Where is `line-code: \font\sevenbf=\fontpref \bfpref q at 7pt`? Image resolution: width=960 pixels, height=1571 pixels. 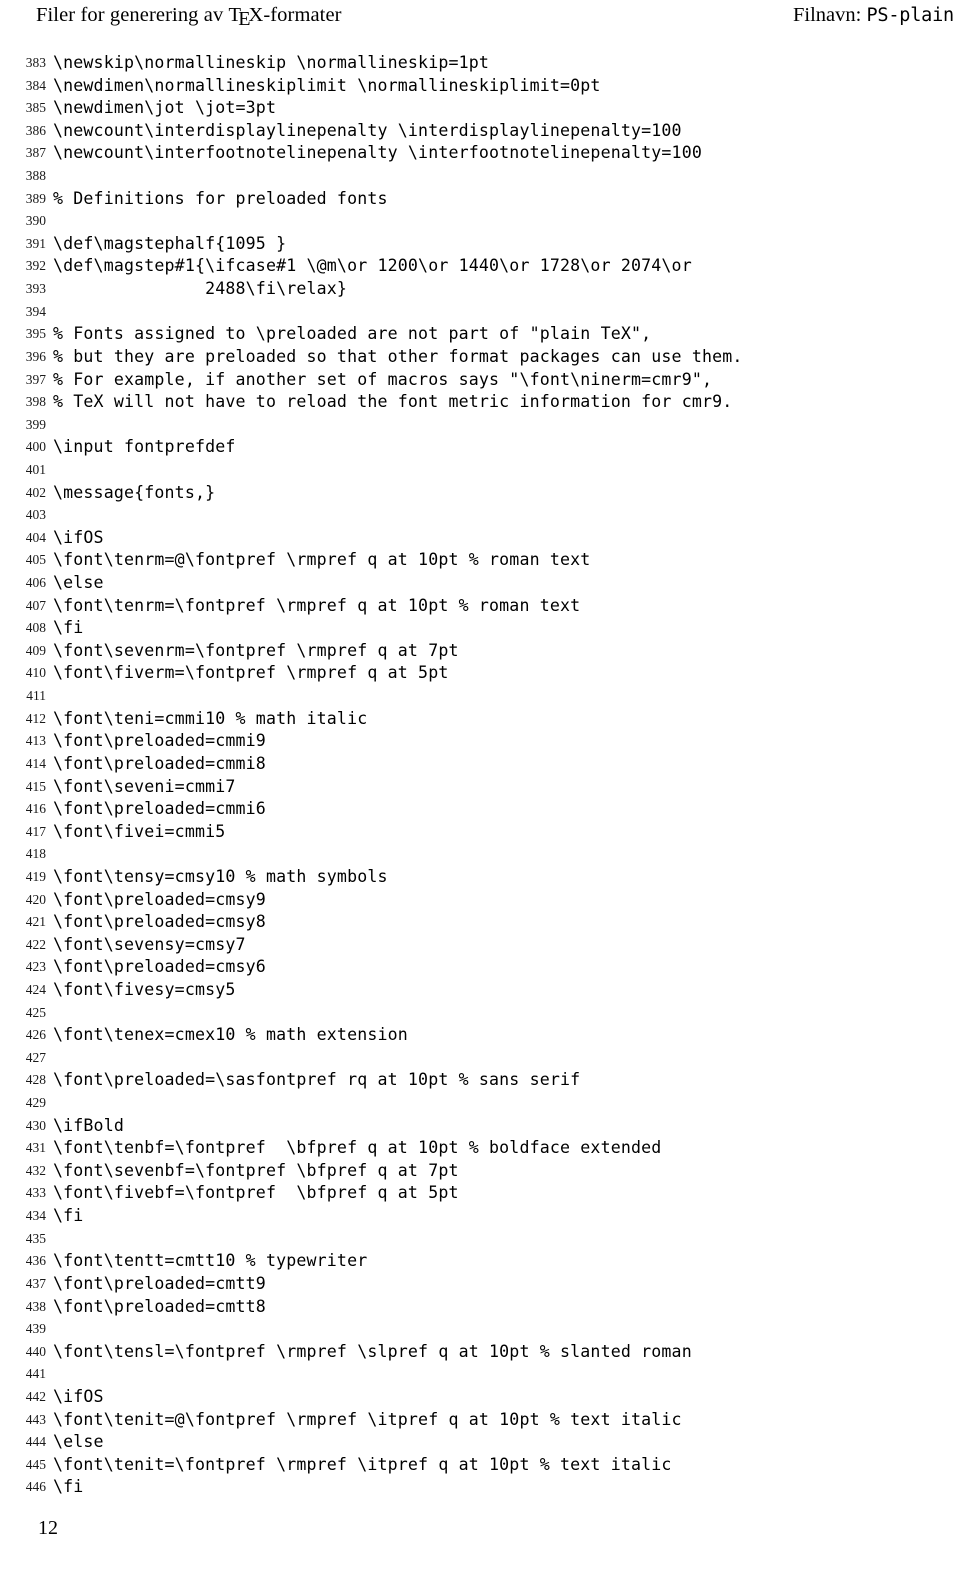
line-code: \font\sevenbf=\fontpref \bfpref q at 7pt is located at coordinates (256, 1170).